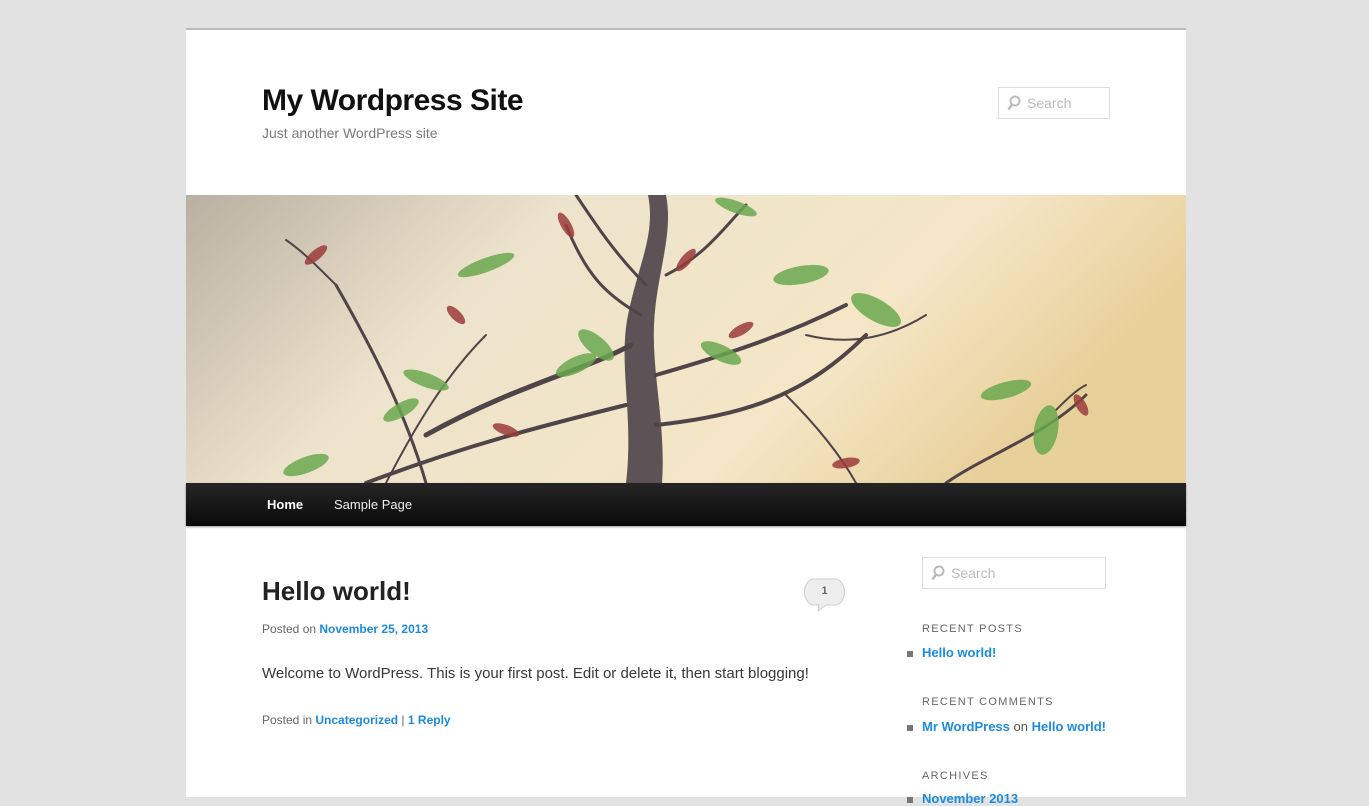  I want to click on post-footer-meta: Posted in Uncategorized | 1 Reply, so click(356, 720).